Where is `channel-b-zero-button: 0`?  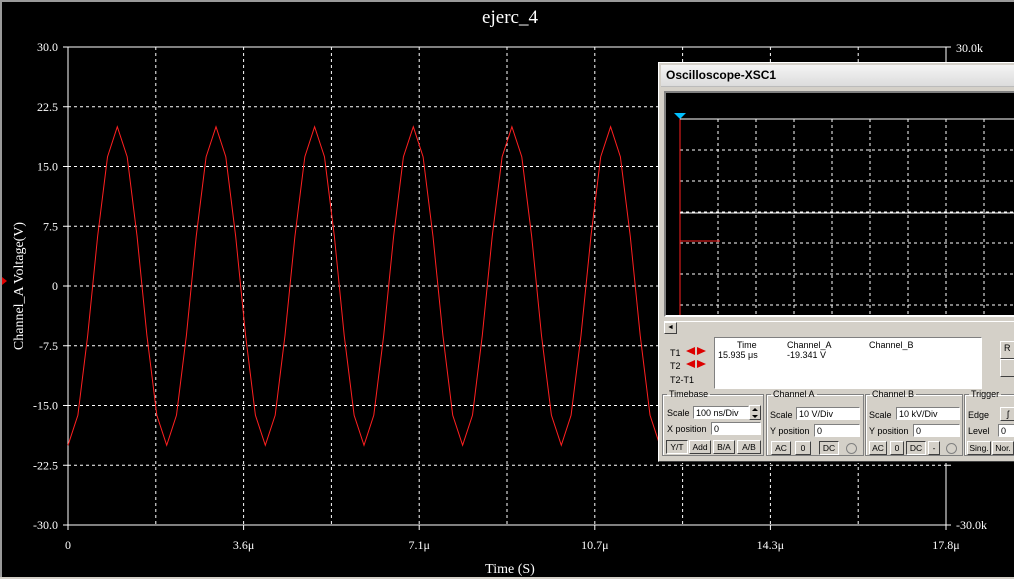 channel-b-zero-button: 0 is located at coordinates (897, 448).